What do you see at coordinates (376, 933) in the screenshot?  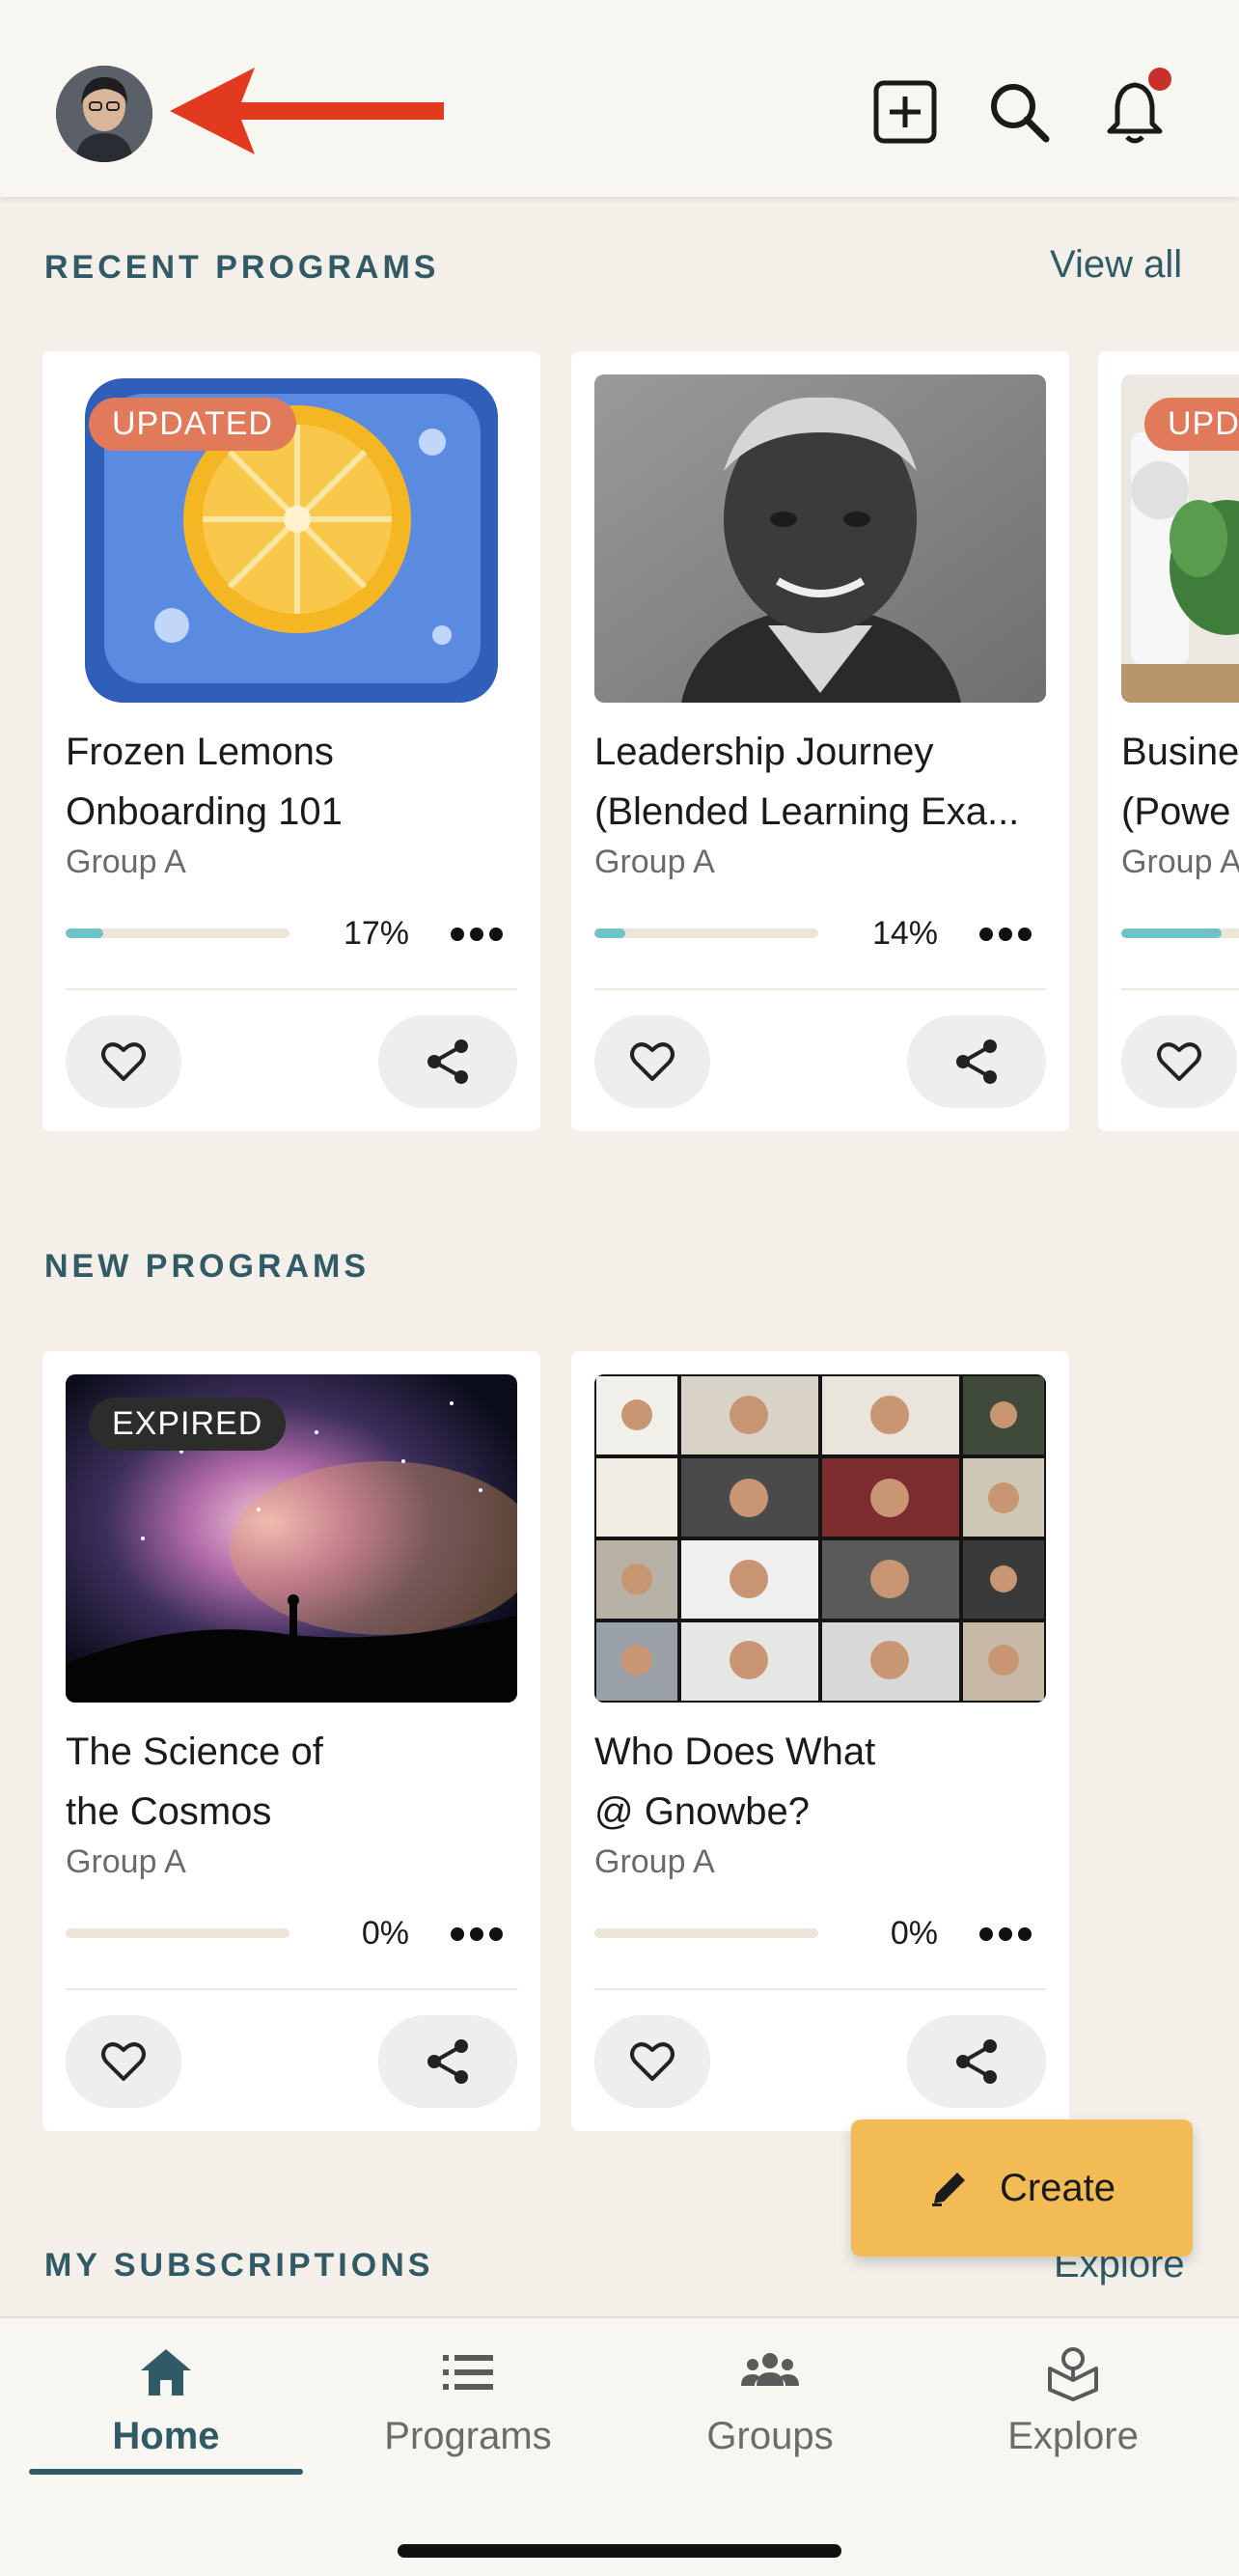 I see `progress-percent: 17%` at bounding box center [376, 933].